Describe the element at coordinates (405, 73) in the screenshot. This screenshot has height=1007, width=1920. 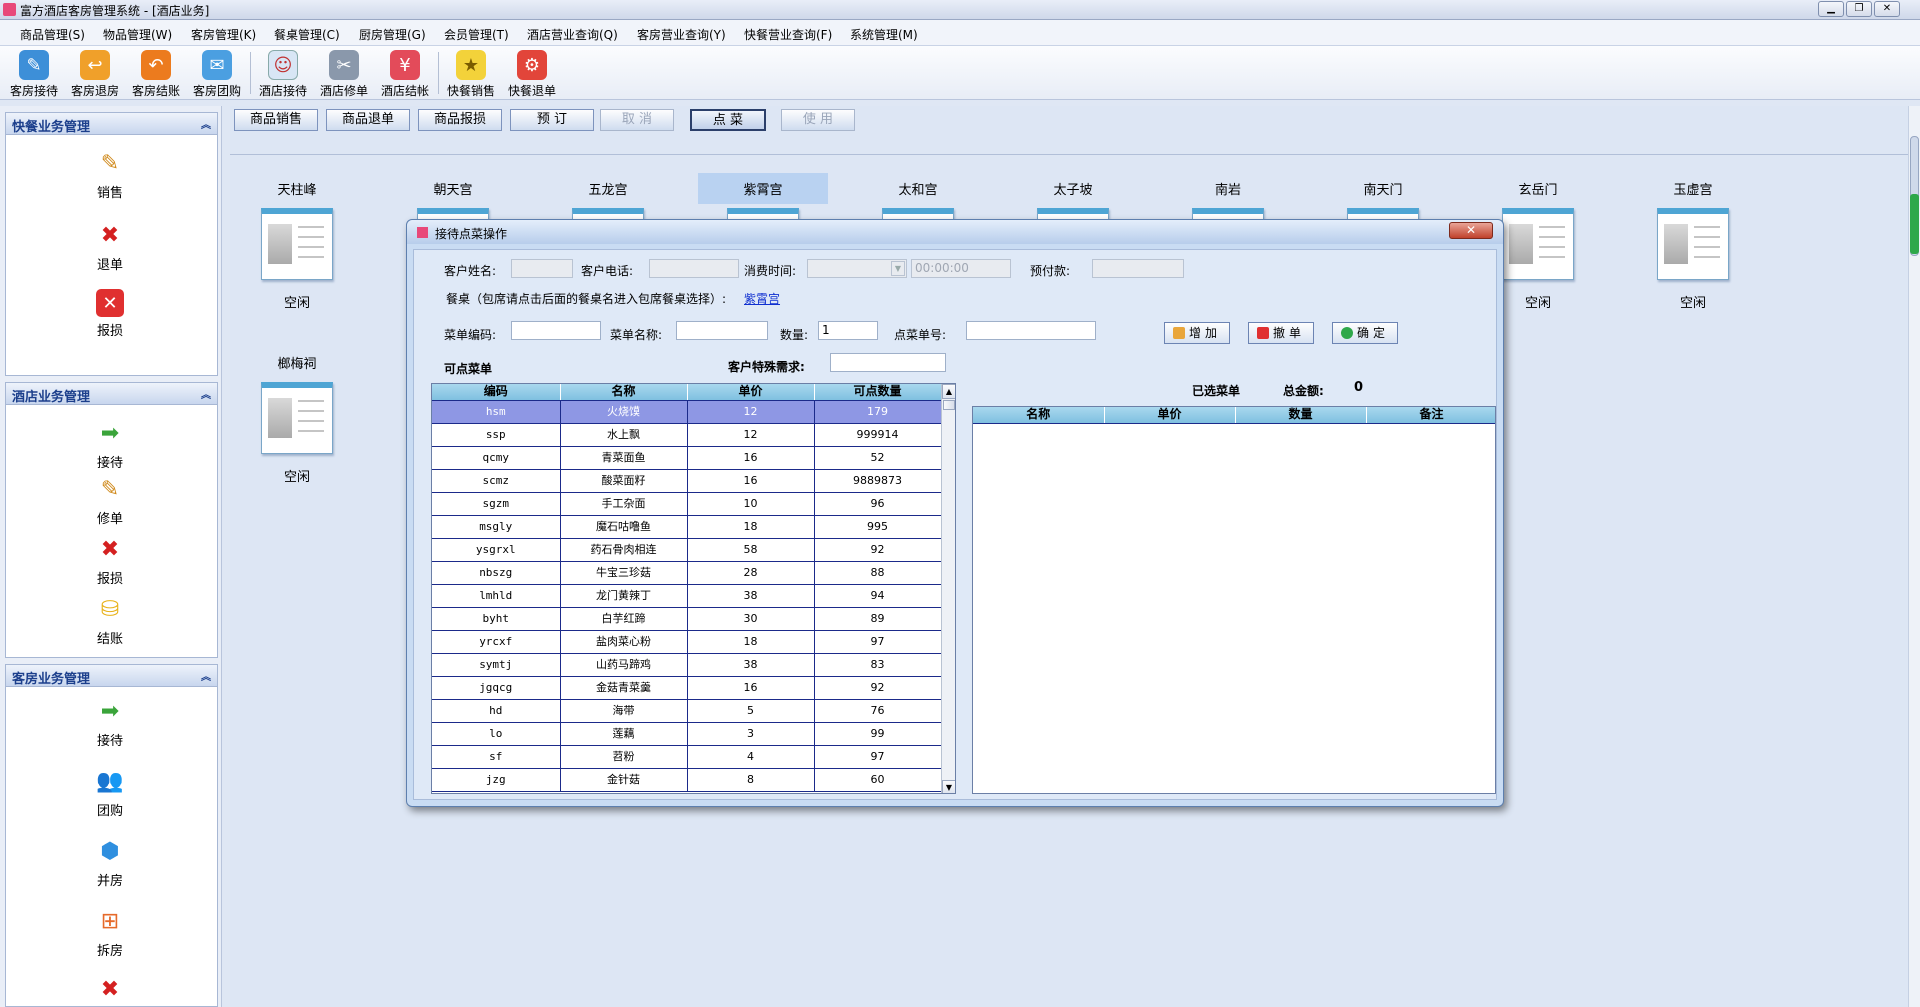
I see `tool-hotel-settle: ¥ 酒店结帐` at that location.